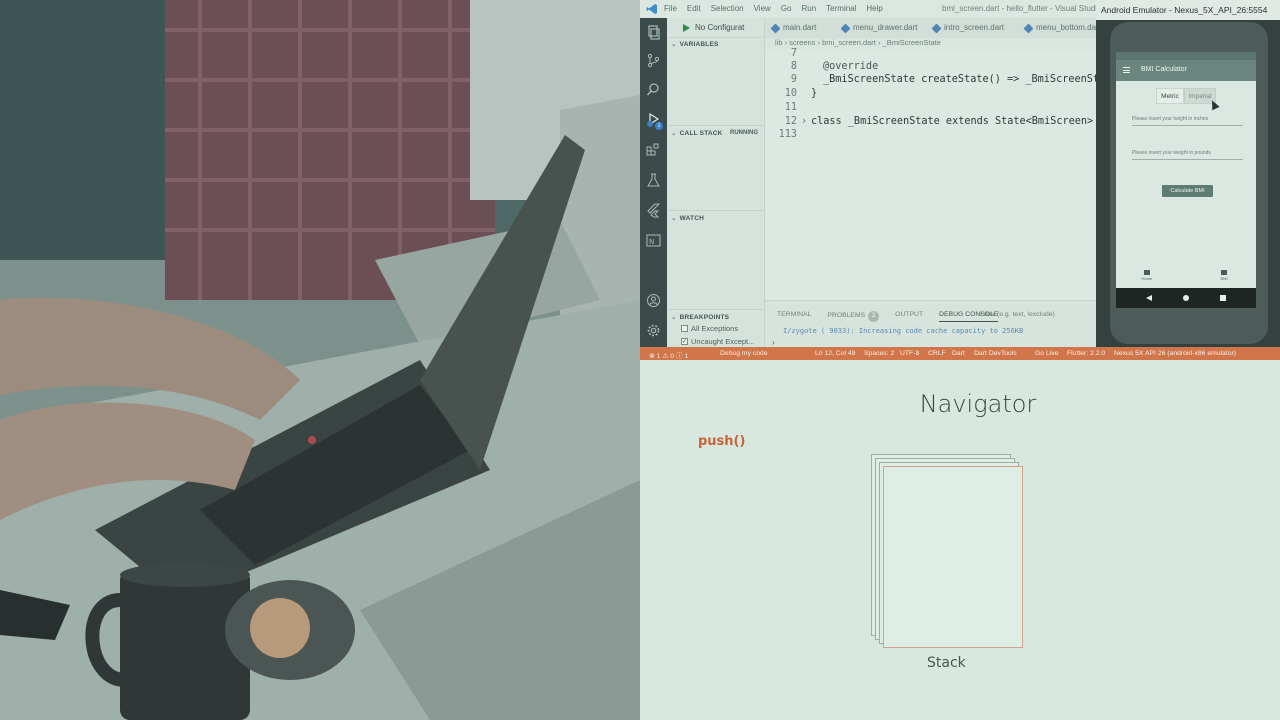 The height and width of the screenshot is (720, 1280). I want to click on explorer-icon, so click(653, 32).